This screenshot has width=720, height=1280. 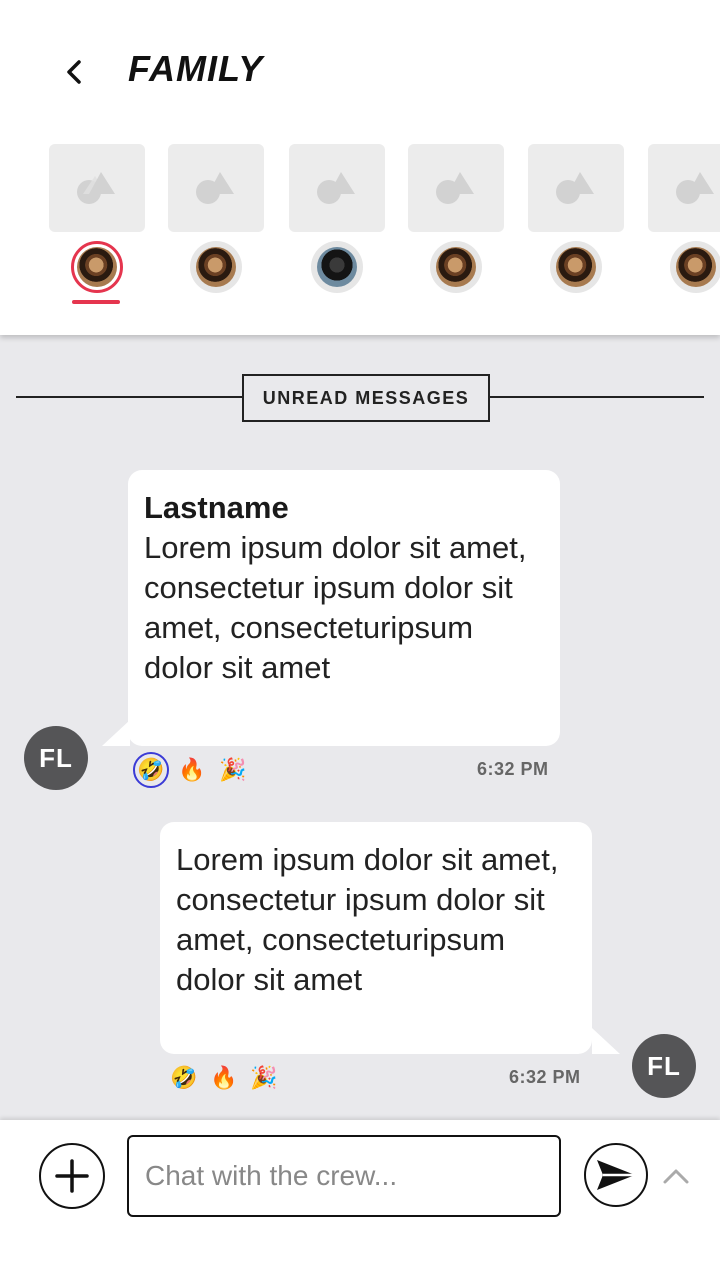 I want to click on back-button, so click(x=74, y=72).